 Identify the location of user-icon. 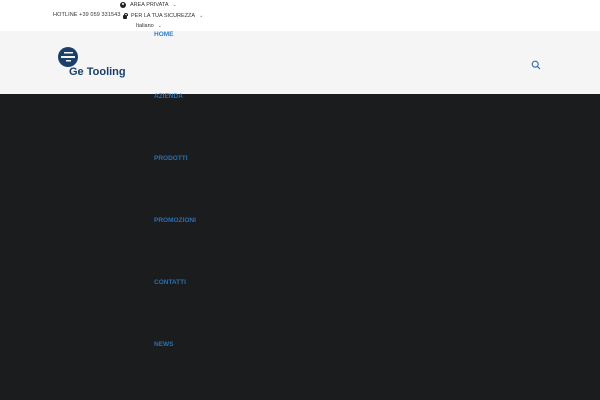
(123, 5).